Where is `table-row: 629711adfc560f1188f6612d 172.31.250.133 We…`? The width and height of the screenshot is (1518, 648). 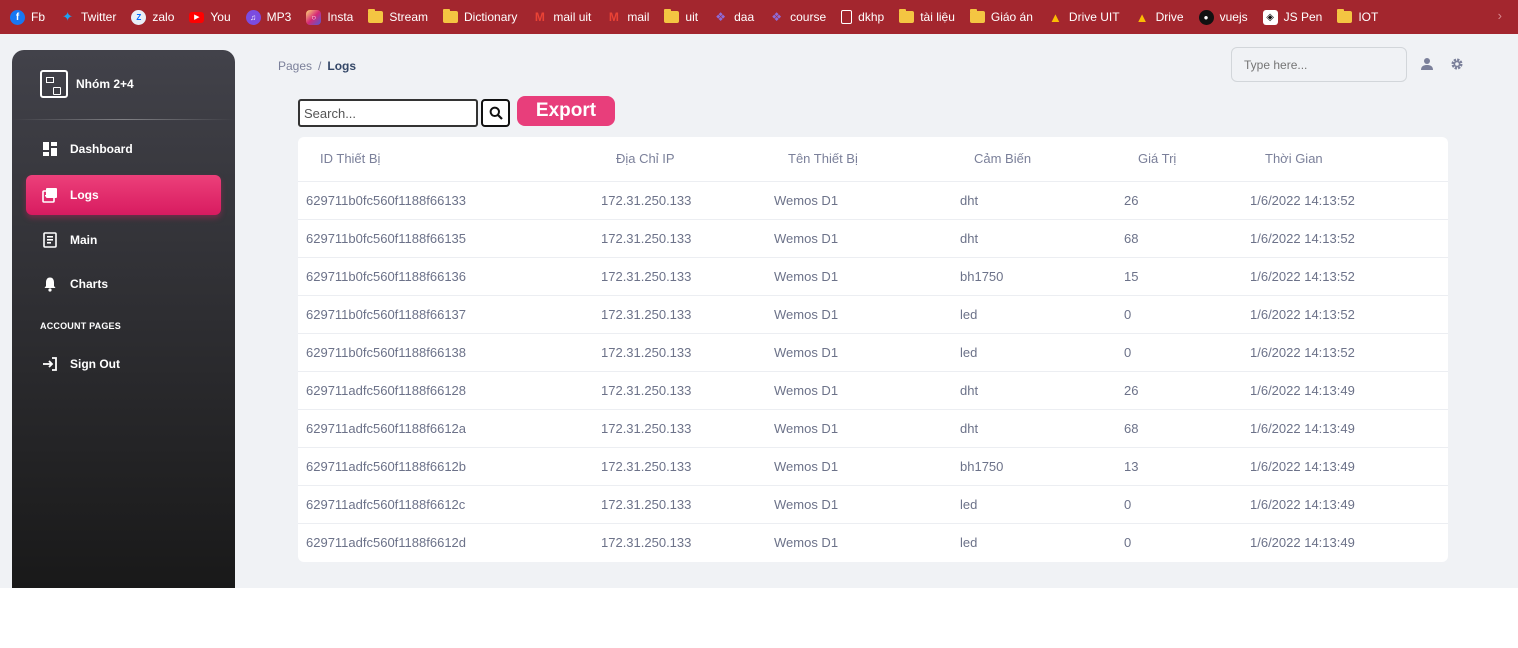 table-row: 629711adfc560f1188f6612d 172.31.250.133 We… is located at coordinates (873, 542).